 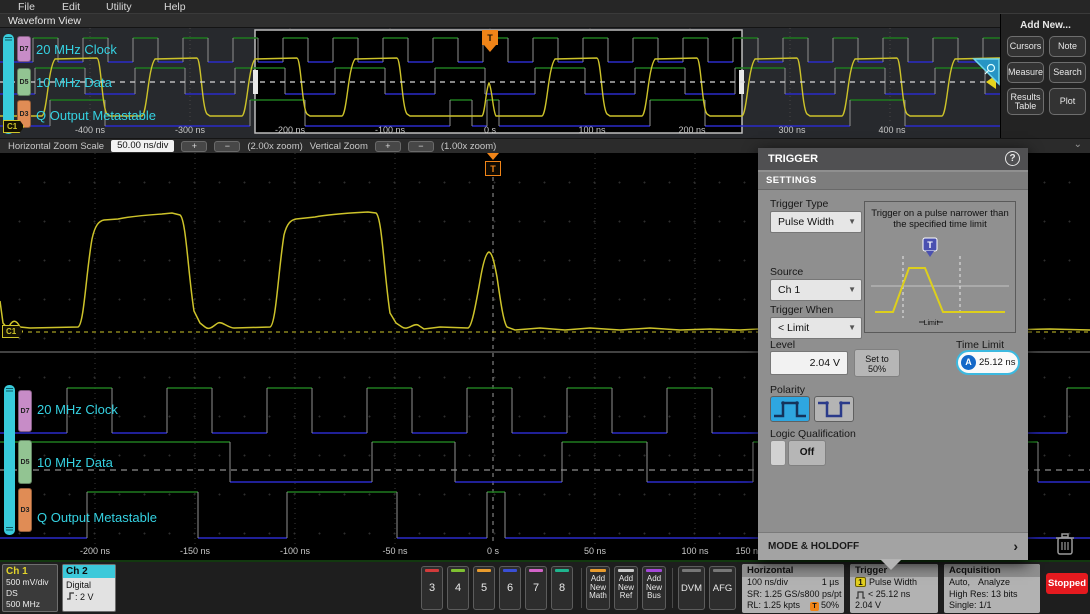 What do you see at coordinates (814, 546) in the screenshot?
I see `mode-holdoff-label: MODE & HOLDOFF` at bounding box center [814, 546].